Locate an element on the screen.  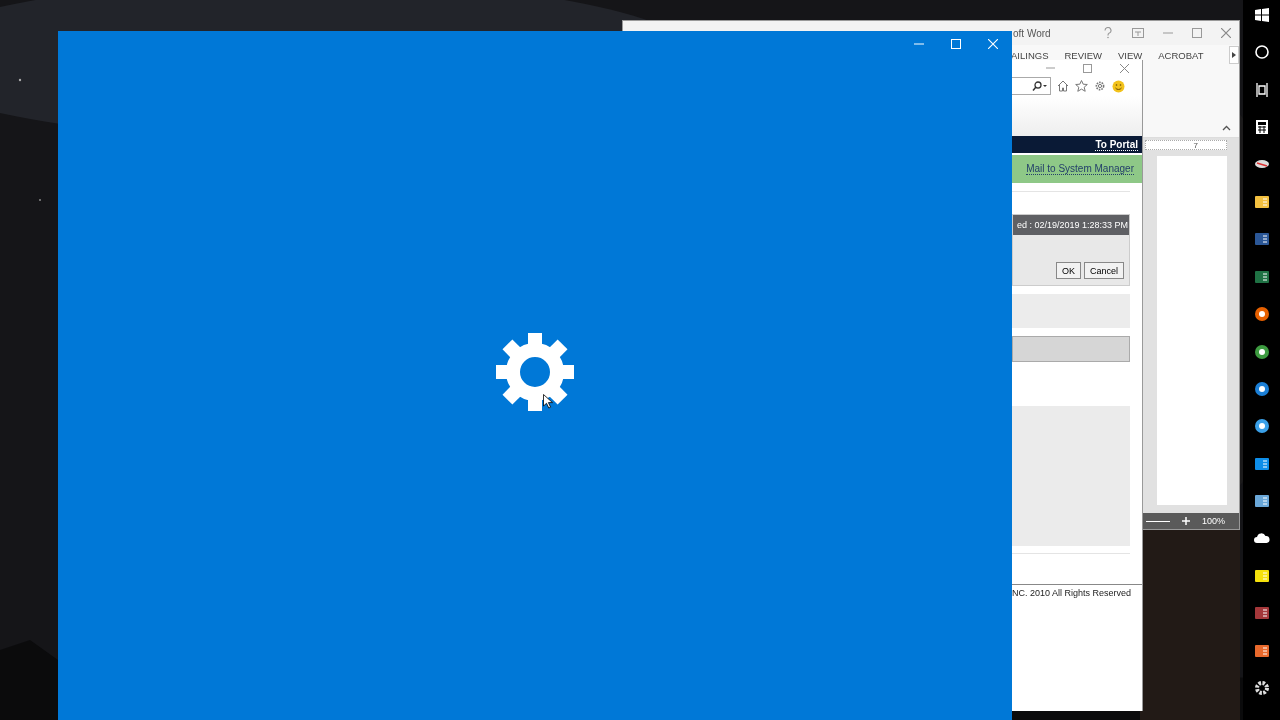
caret-icon is located at coordinates (1234, 55).